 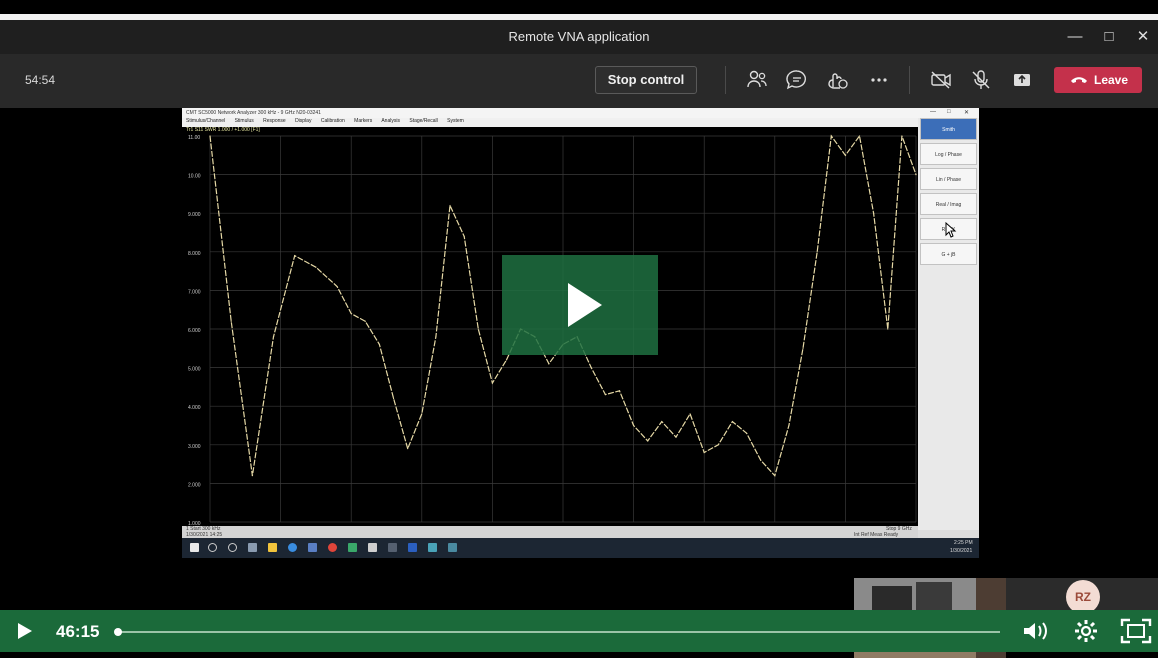 I want to click on fullscreen-button, so click(x=1136, y=633).